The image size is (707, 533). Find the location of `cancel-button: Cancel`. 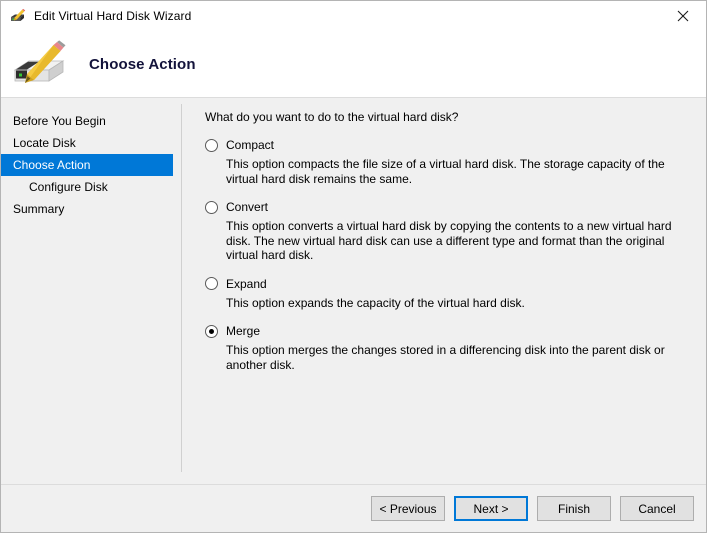

cancel-button: Cancel is located at coordinates (657, 508).